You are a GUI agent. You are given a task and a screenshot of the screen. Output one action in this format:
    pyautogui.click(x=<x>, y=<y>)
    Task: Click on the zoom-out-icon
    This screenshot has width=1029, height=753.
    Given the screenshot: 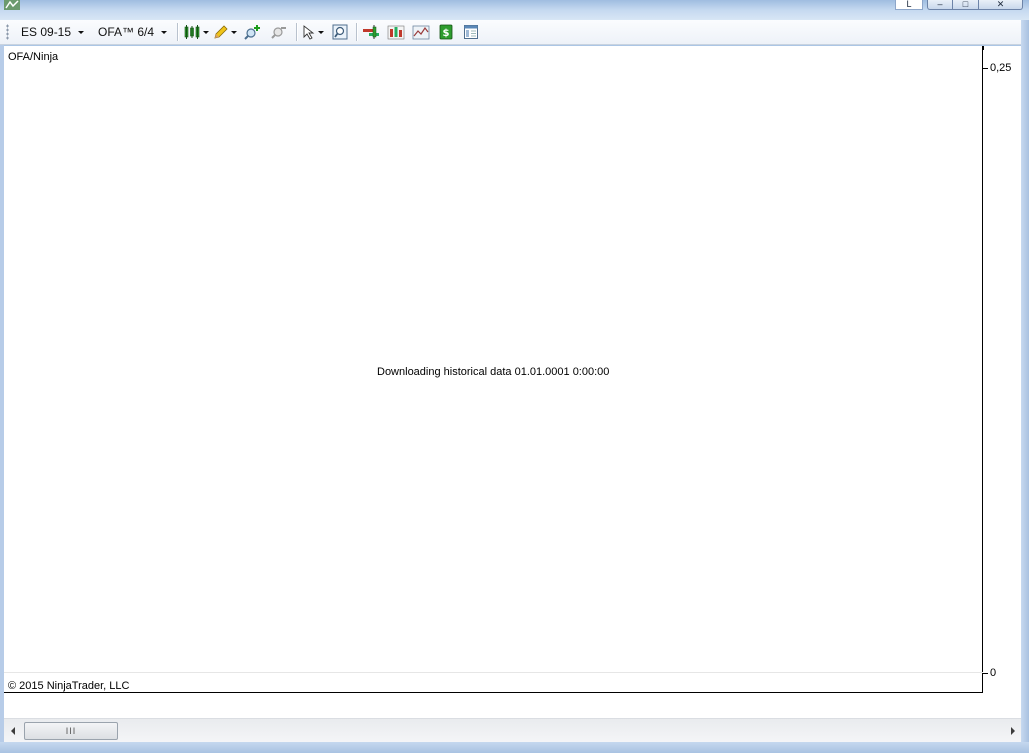 What is the action you would take?
    pyautogui.click(x=279, y=33)
    